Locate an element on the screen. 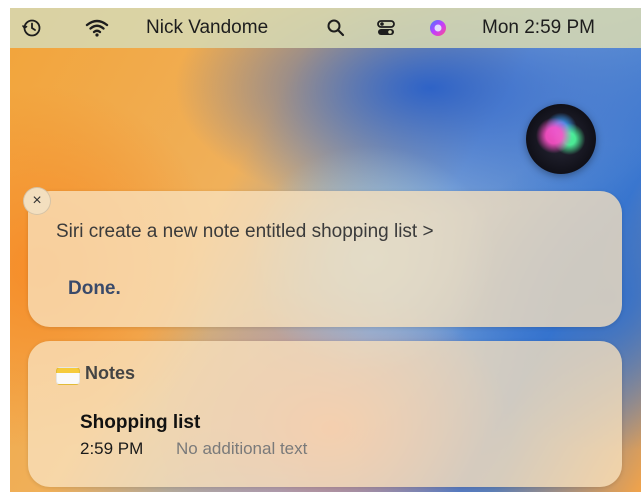 This screenshot has width=641, height=492. user-name-menu: Nick Vandome is located at coordinates (207, 28).